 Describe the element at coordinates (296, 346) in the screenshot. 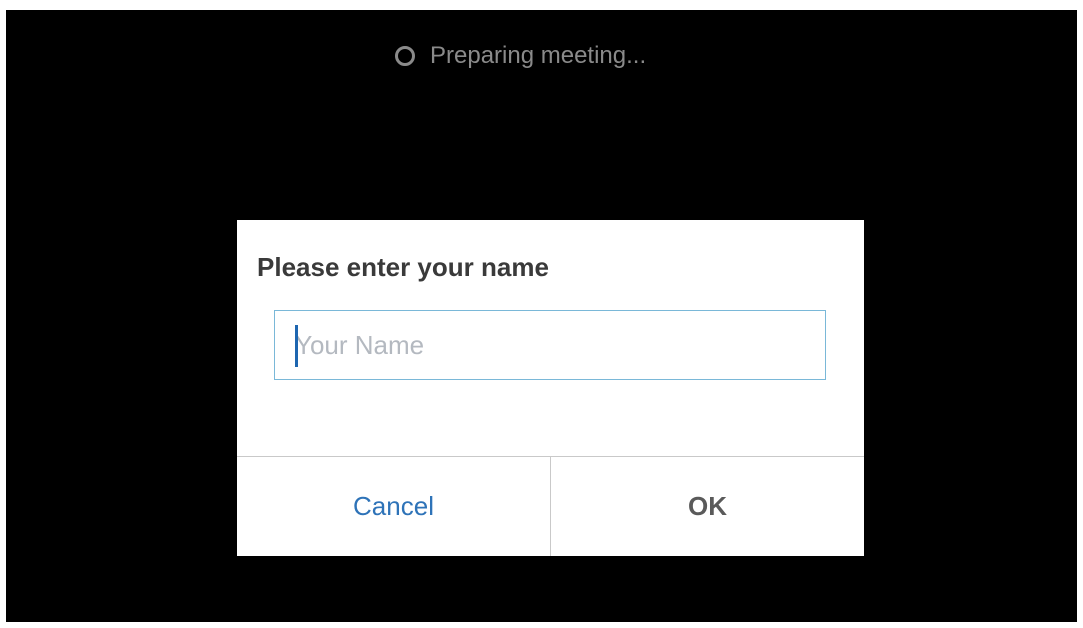

I see `text-caret` at that location.